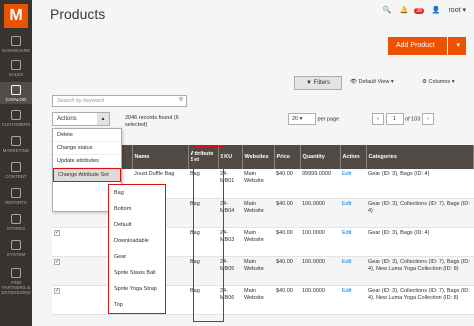 Image resolution: width=474 pixels, height=326 pixels. What do you see at coordinates (137, 241) in the screenshot?
I see `submenu-item-downloadable: Downloadable` at bounding box center [137, 241].